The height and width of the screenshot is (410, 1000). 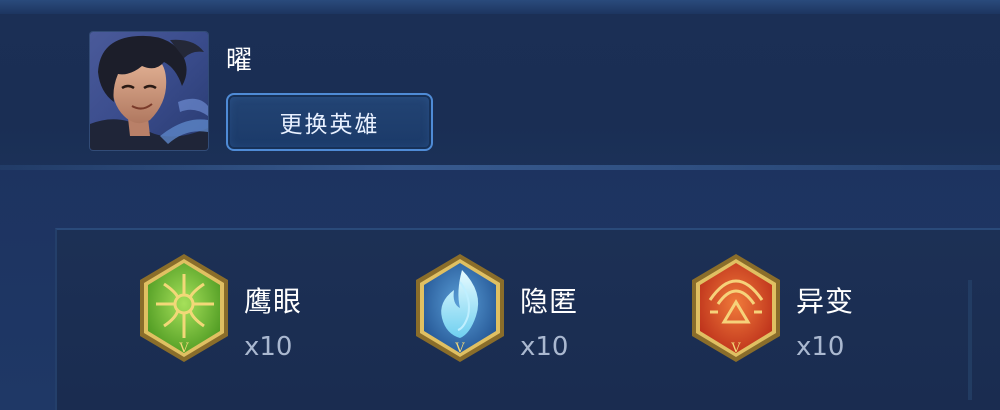 I want to click on buff-item-mutation: V 异变 x10, so click(x=808, y=312).